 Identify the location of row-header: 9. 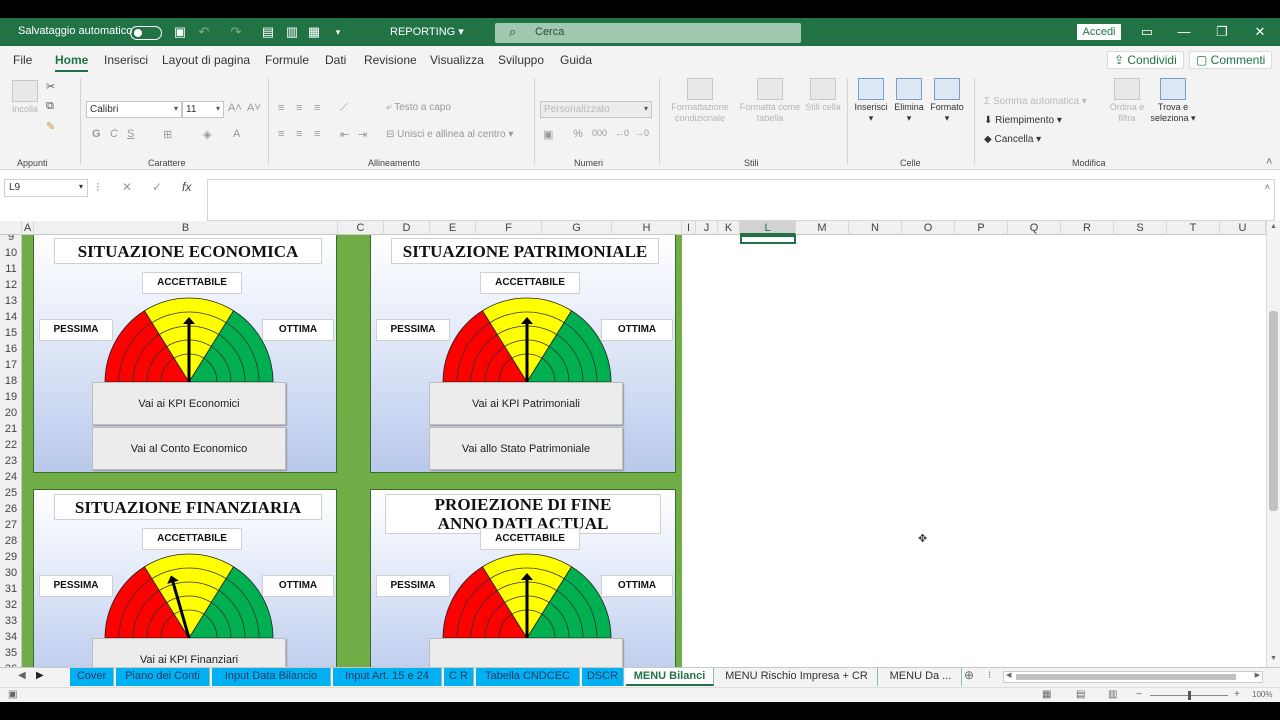
(10, 240).